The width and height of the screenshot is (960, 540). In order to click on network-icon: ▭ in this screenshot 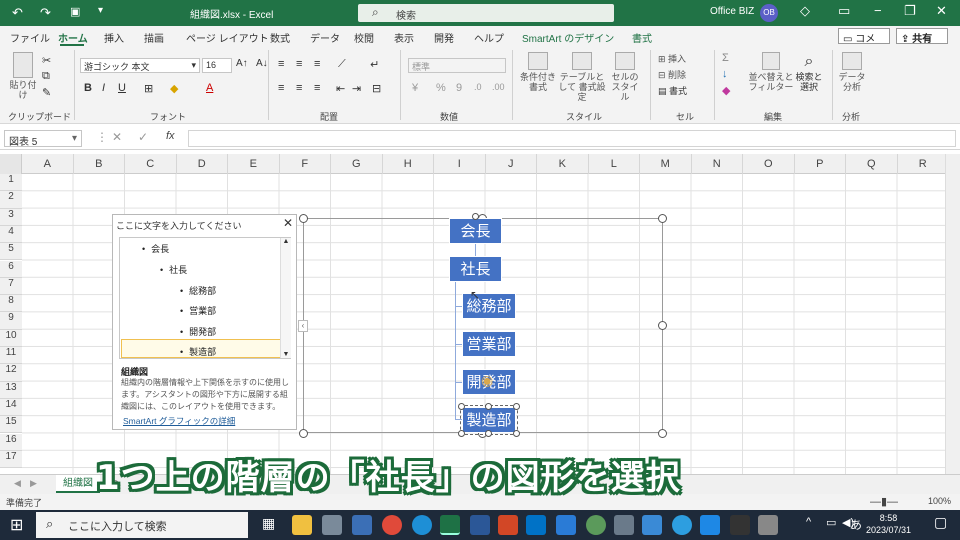, I will do `click(831, 522)`.